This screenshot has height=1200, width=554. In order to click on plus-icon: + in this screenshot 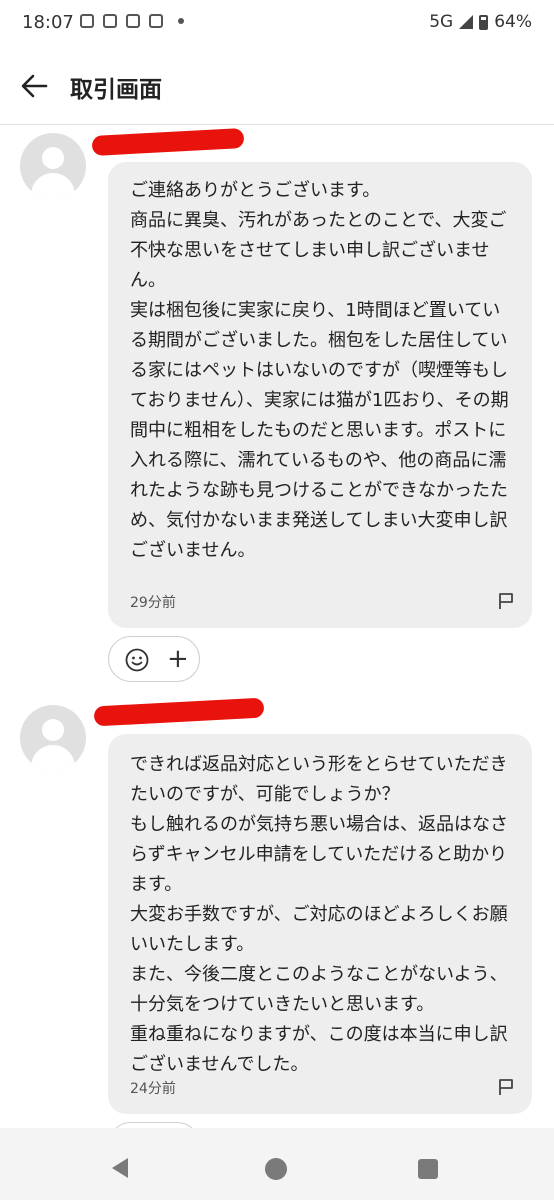, I will do `click(178, 659)`.